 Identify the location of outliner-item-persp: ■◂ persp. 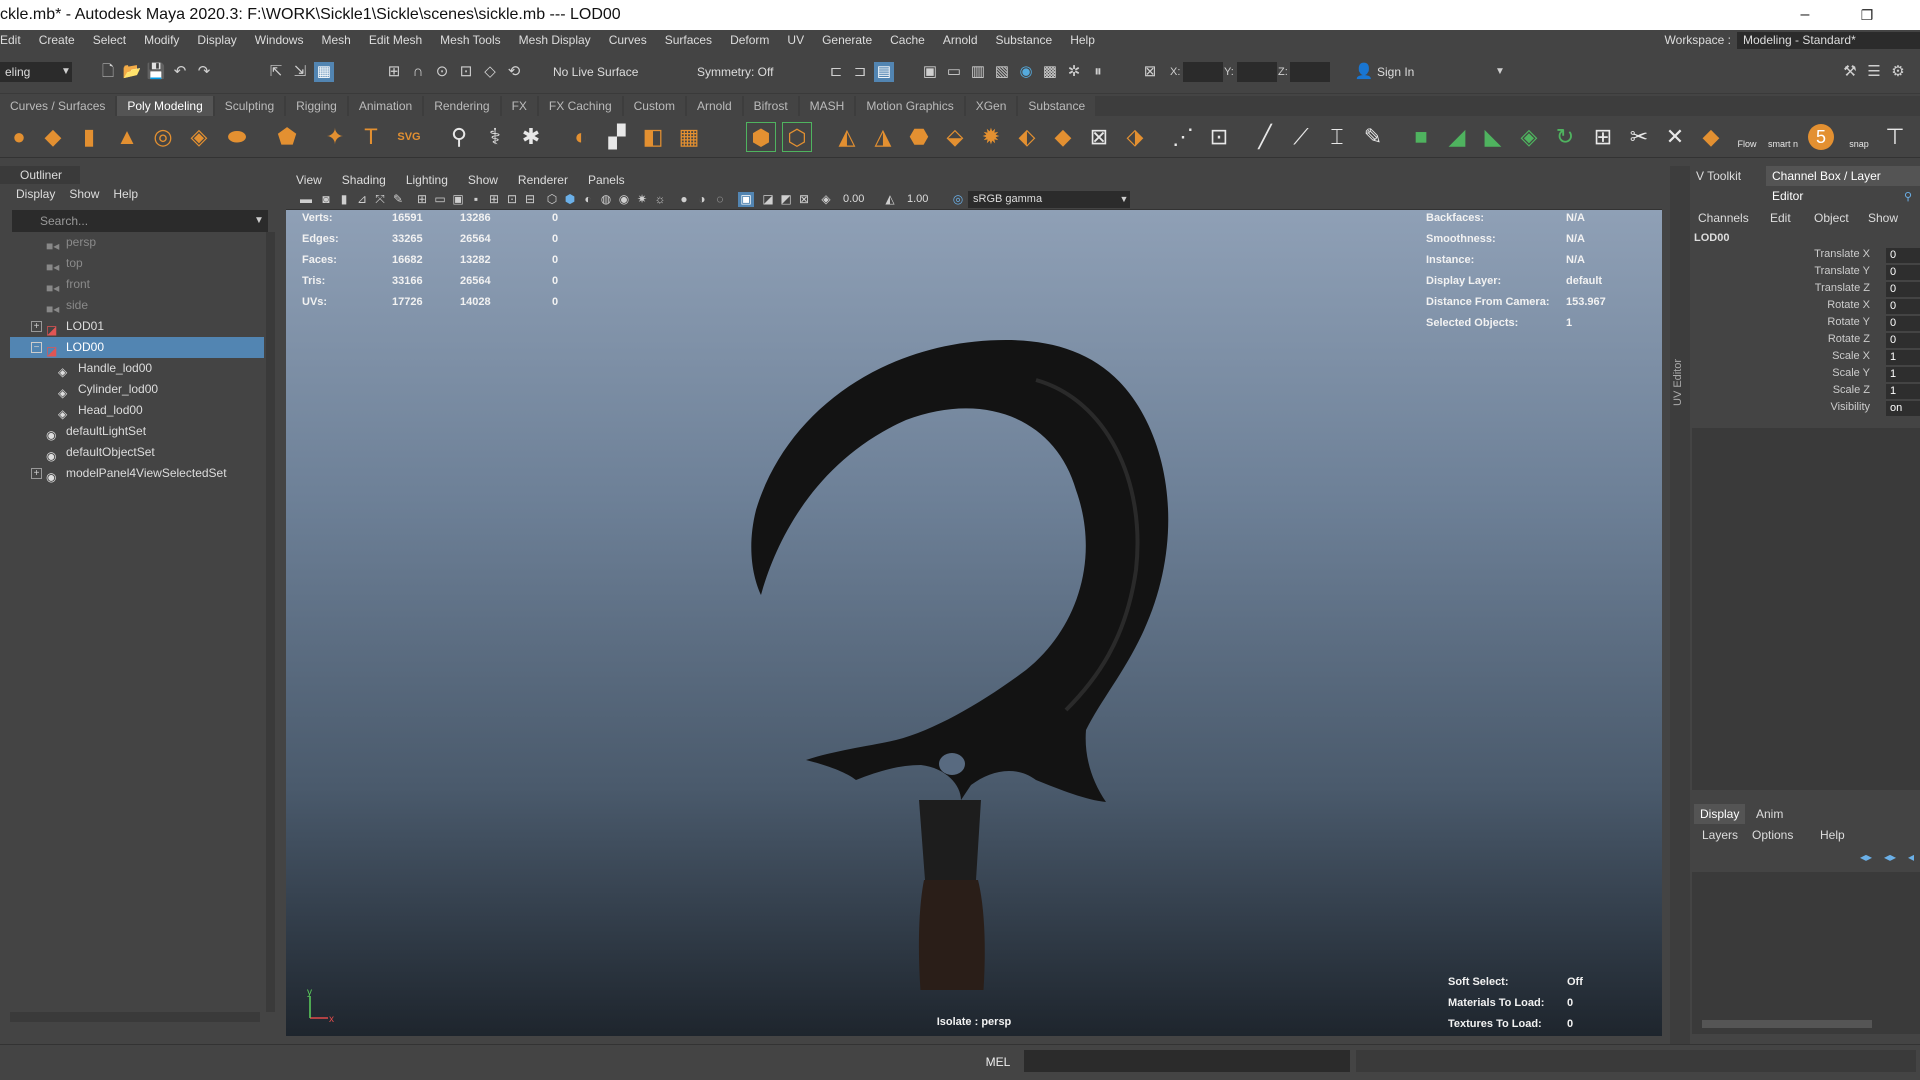
(137, 242).